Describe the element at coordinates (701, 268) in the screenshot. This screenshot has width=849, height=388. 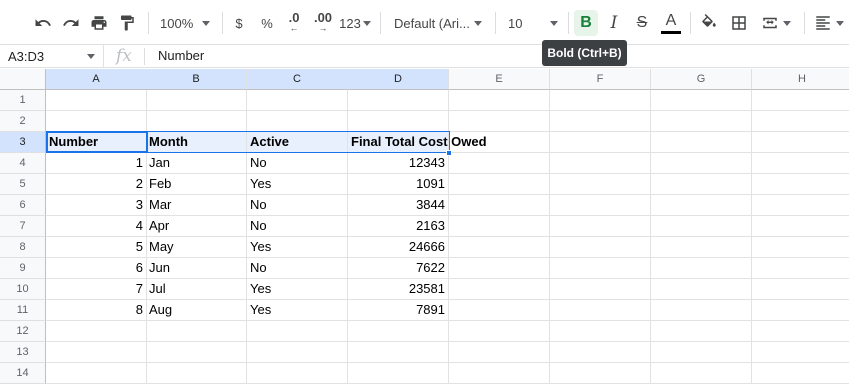
I see `cell-g9` at that location.